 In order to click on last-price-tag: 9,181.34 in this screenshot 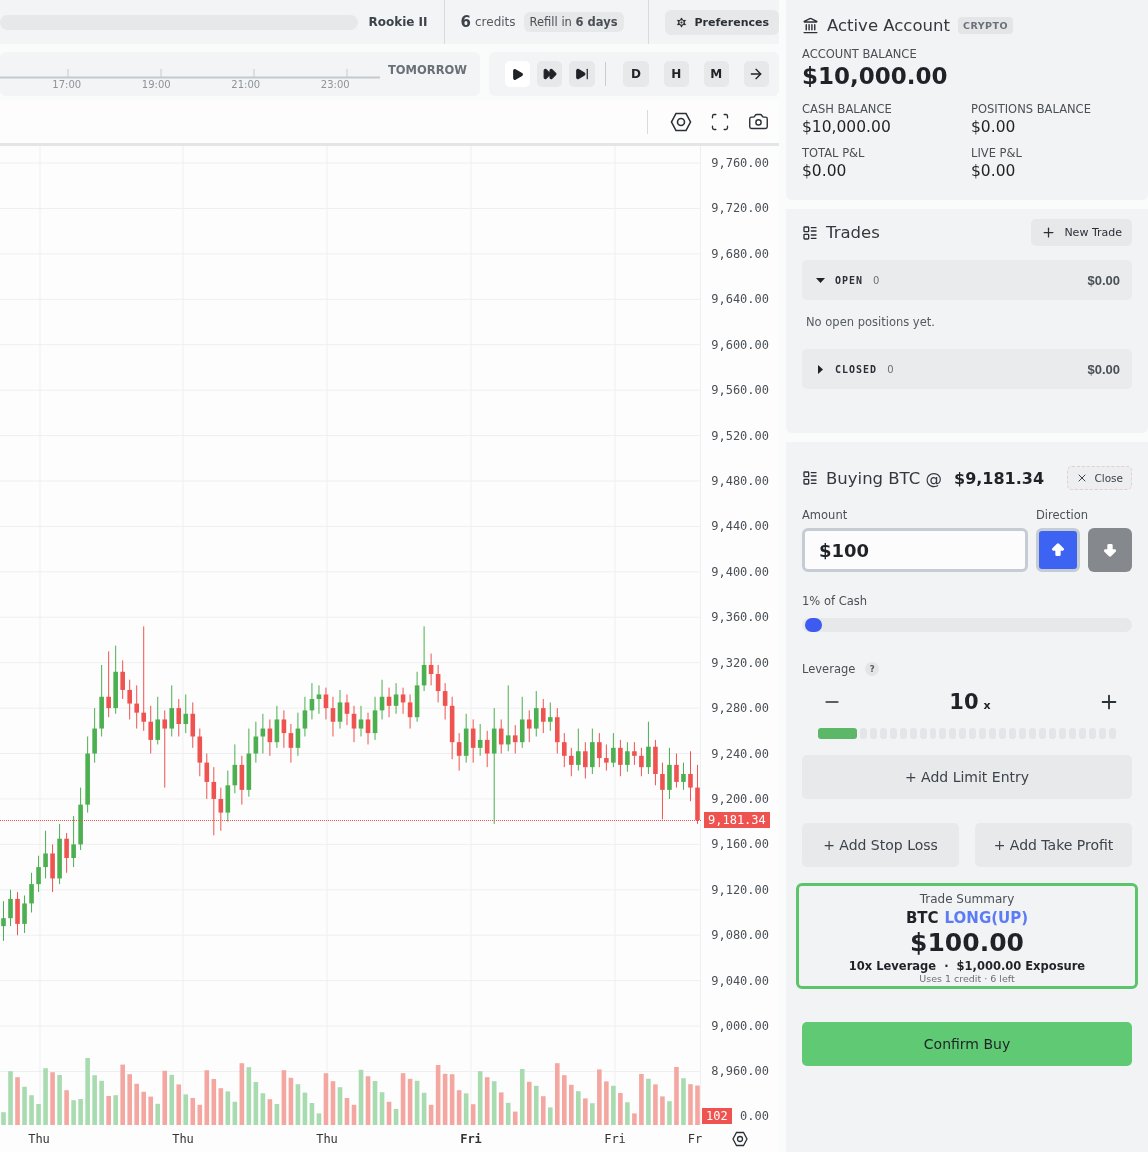, I will do `click(737, 820)`.